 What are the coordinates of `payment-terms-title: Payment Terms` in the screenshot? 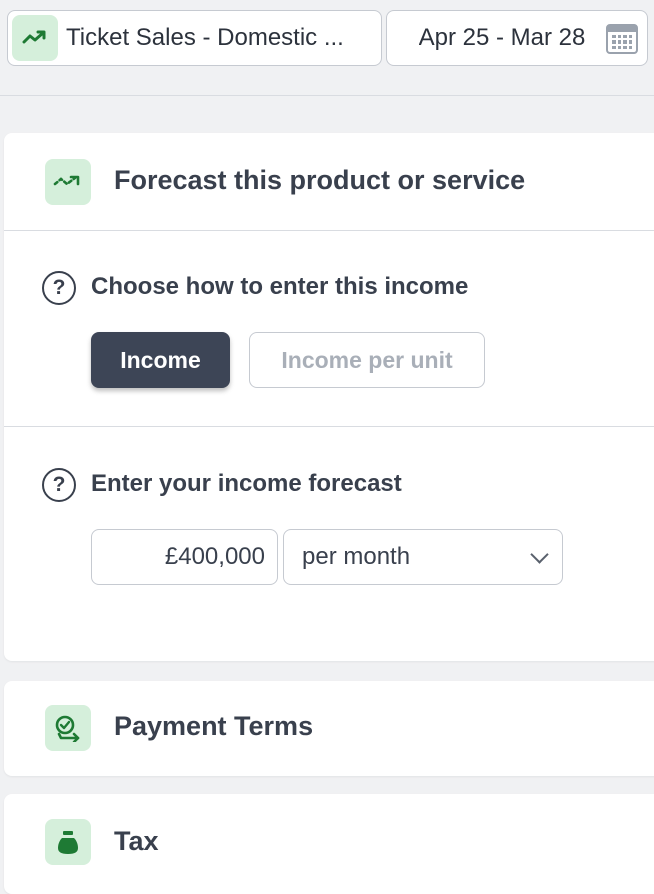 It's located at (214, 726).